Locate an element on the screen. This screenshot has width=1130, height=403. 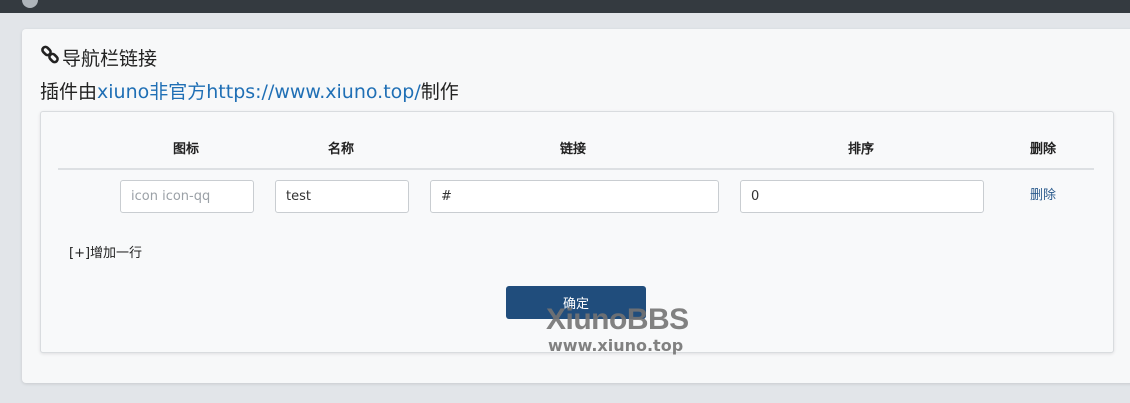
column-header-order: 排序 is located at coordinates (861, 149).